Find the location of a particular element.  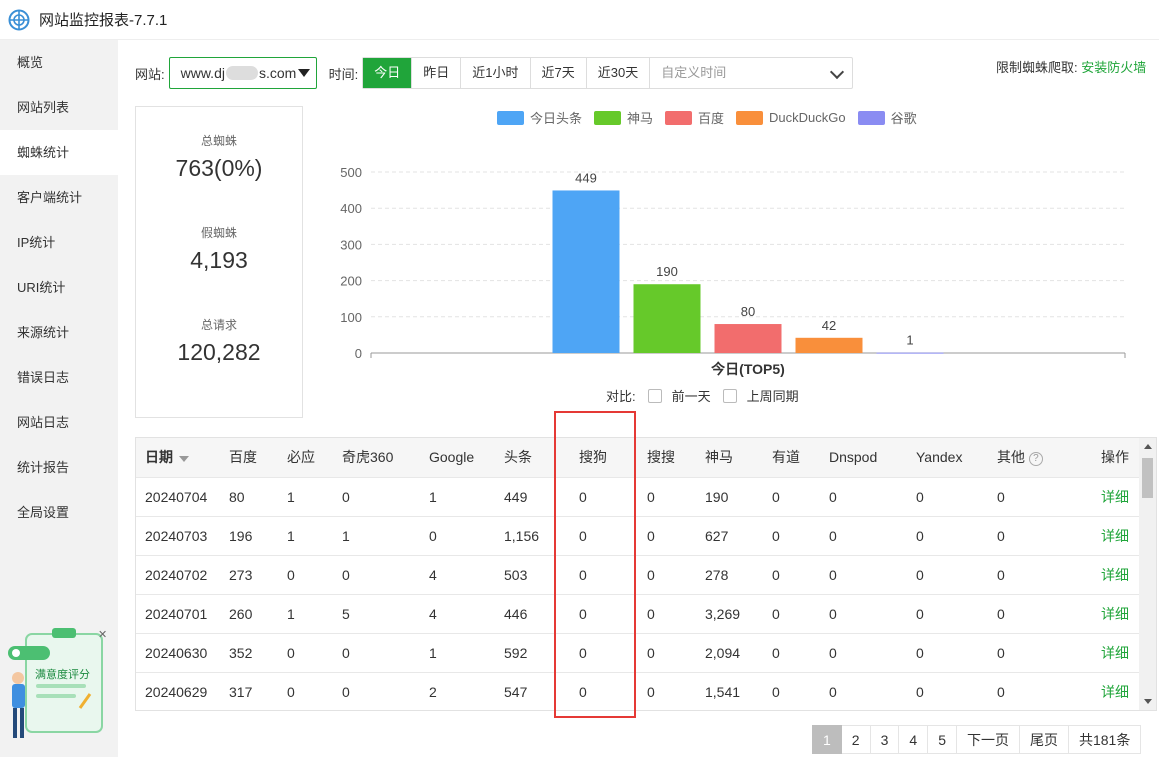

site-select: www.dj s.com is located at coordinates (242, 73).